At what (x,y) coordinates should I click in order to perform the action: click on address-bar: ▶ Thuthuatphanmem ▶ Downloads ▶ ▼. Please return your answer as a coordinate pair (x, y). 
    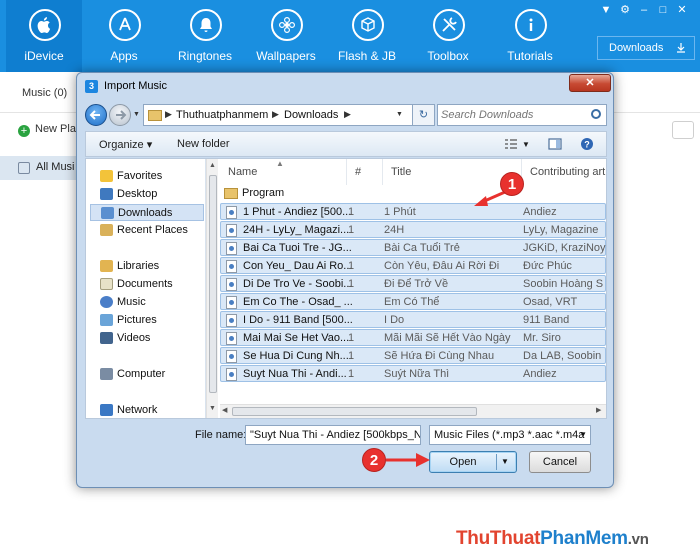
    Looking at the image, I should click on (278, 115).